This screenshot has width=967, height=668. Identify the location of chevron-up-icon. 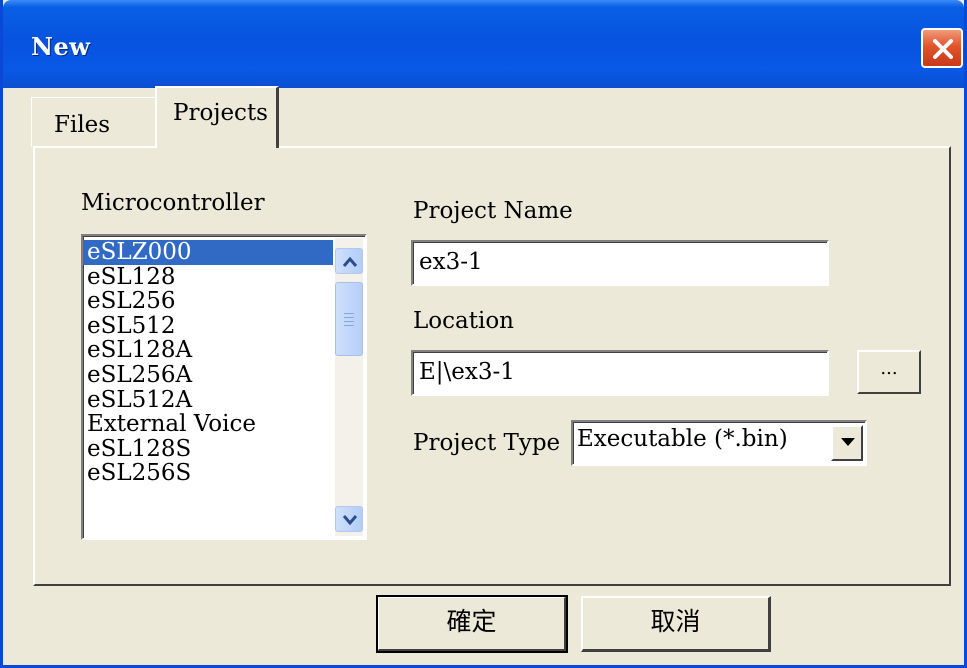
(350, 261).